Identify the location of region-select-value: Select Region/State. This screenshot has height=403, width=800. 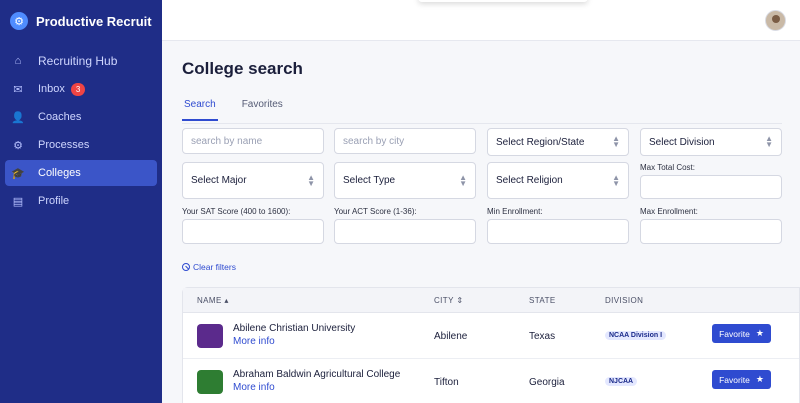
(540, 142).